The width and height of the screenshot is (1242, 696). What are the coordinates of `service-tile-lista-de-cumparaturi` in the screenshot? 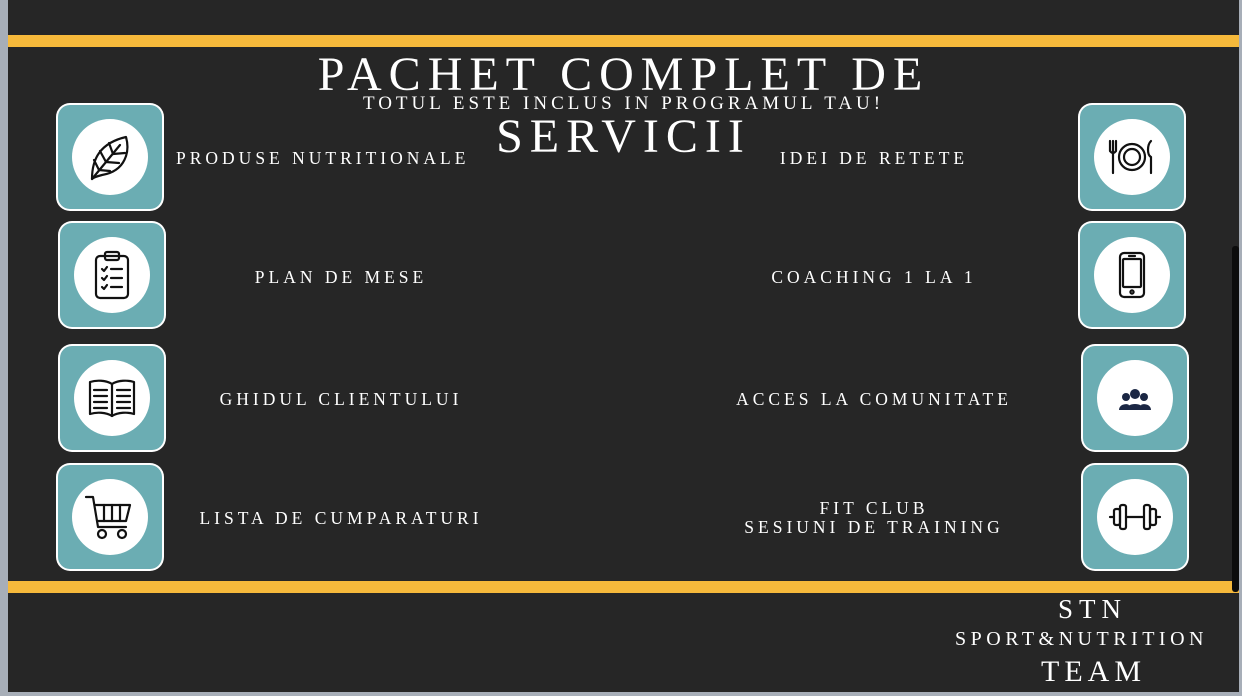 It's located at (110, 517).